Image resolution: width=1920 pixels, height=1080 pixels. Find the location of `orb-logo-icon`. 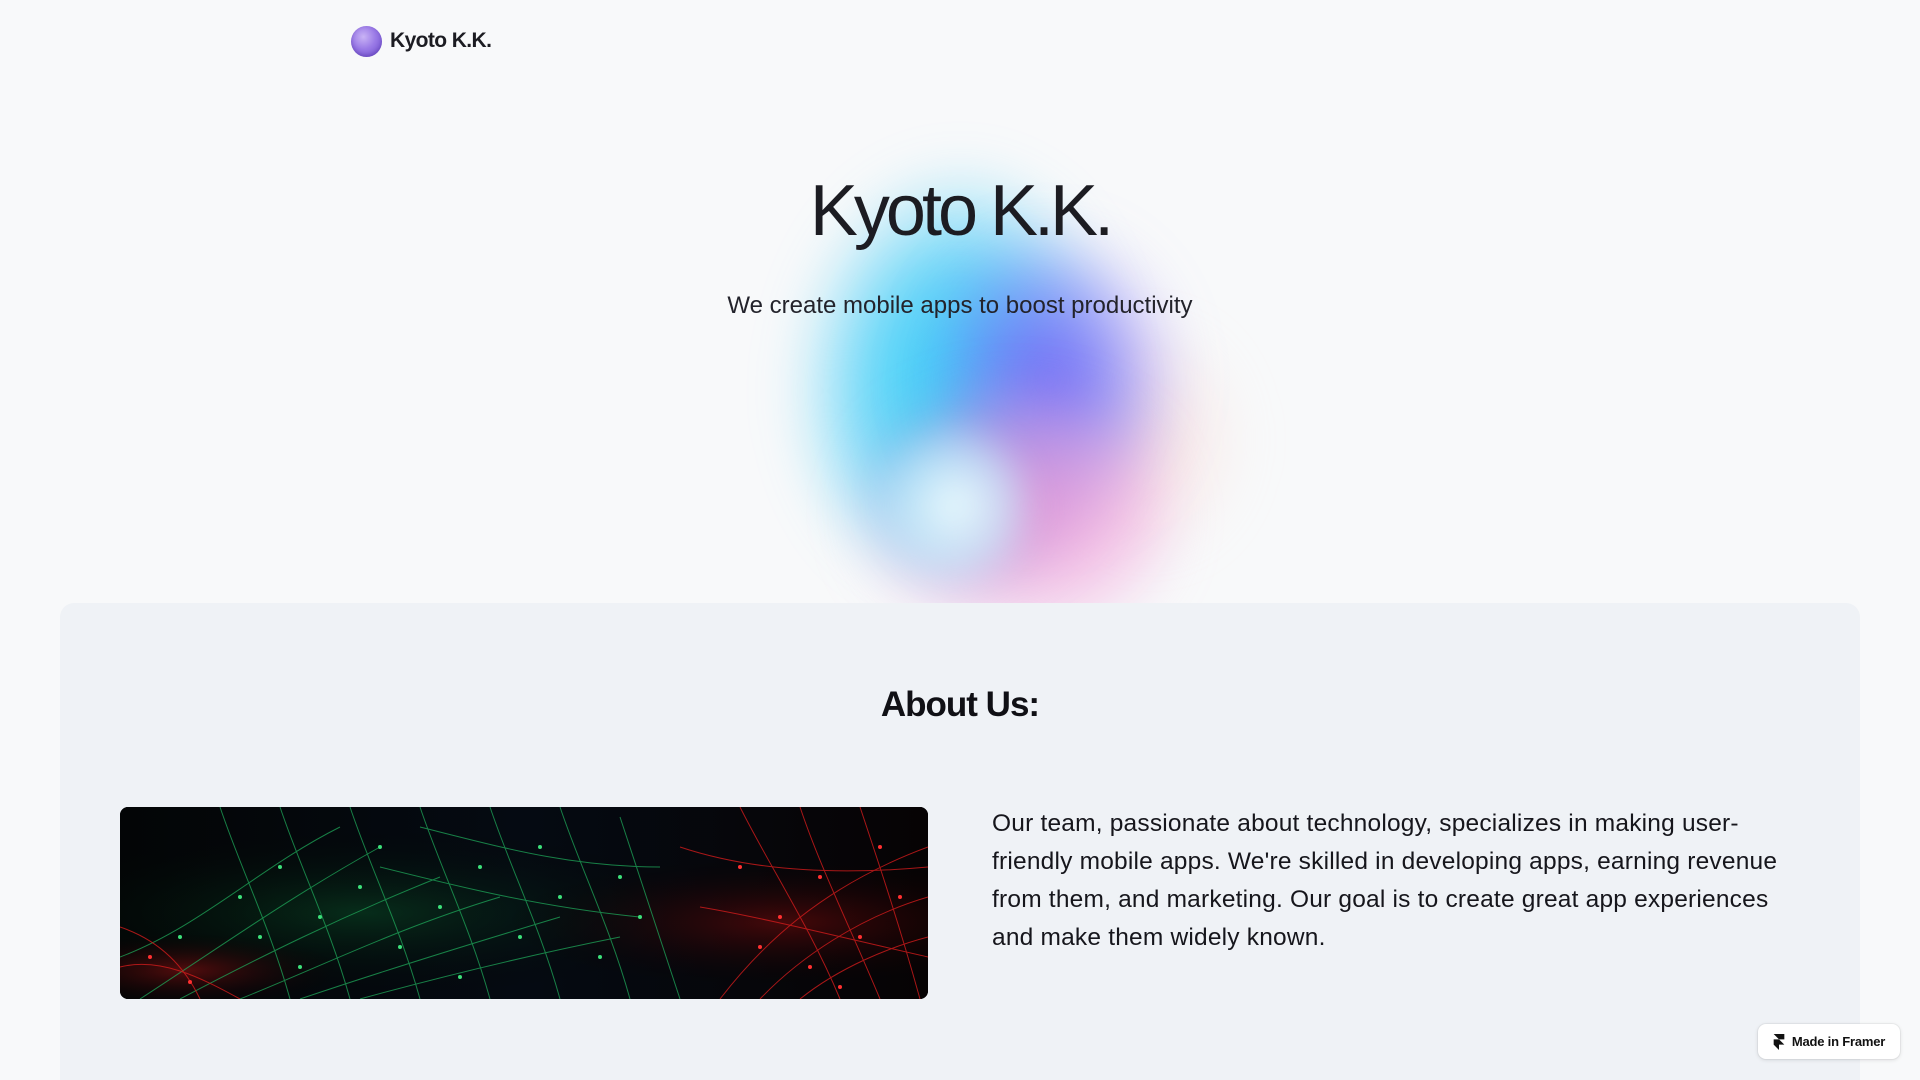

orb-logo-icon is located at coordinates (366, 41).